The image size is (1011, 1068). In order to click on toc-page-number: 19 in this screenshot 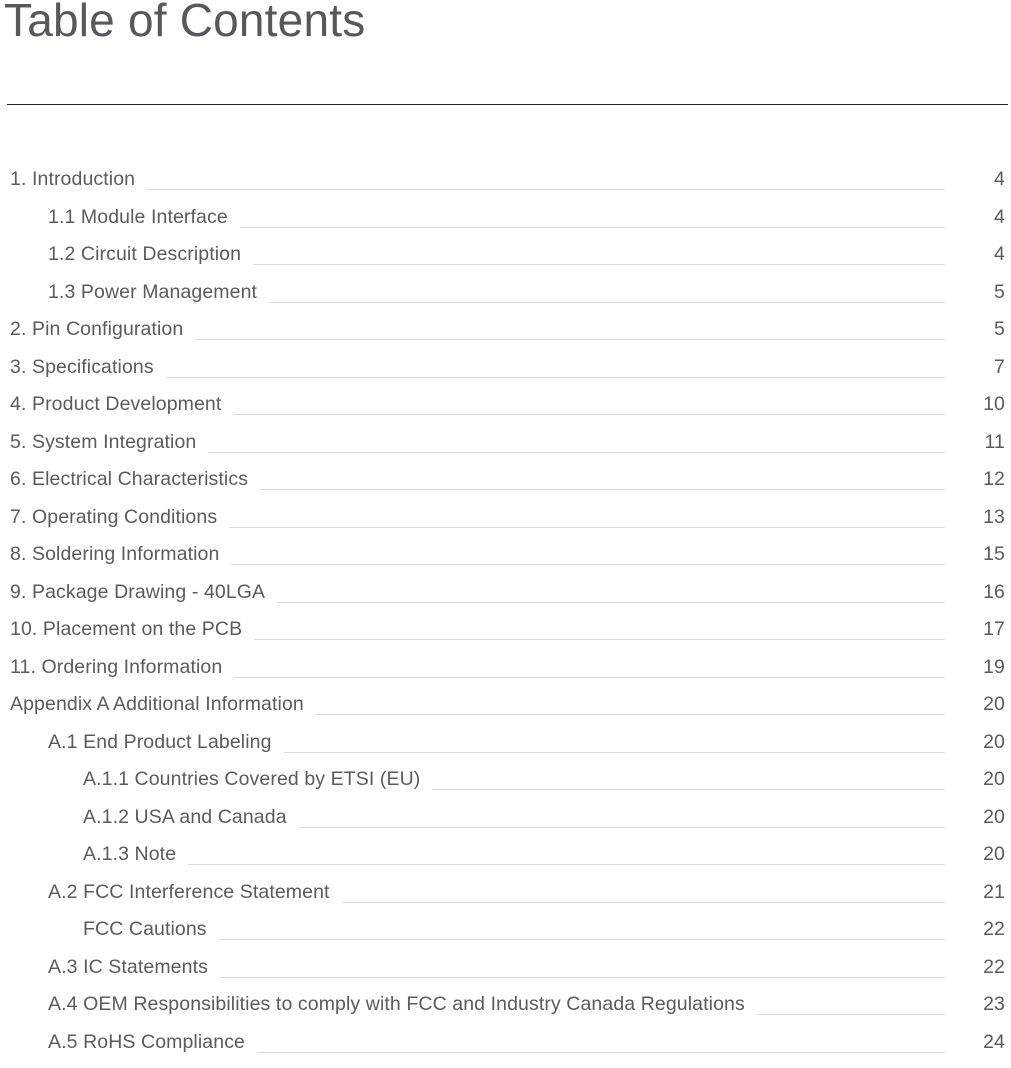, I will do `click(975, 667)`.